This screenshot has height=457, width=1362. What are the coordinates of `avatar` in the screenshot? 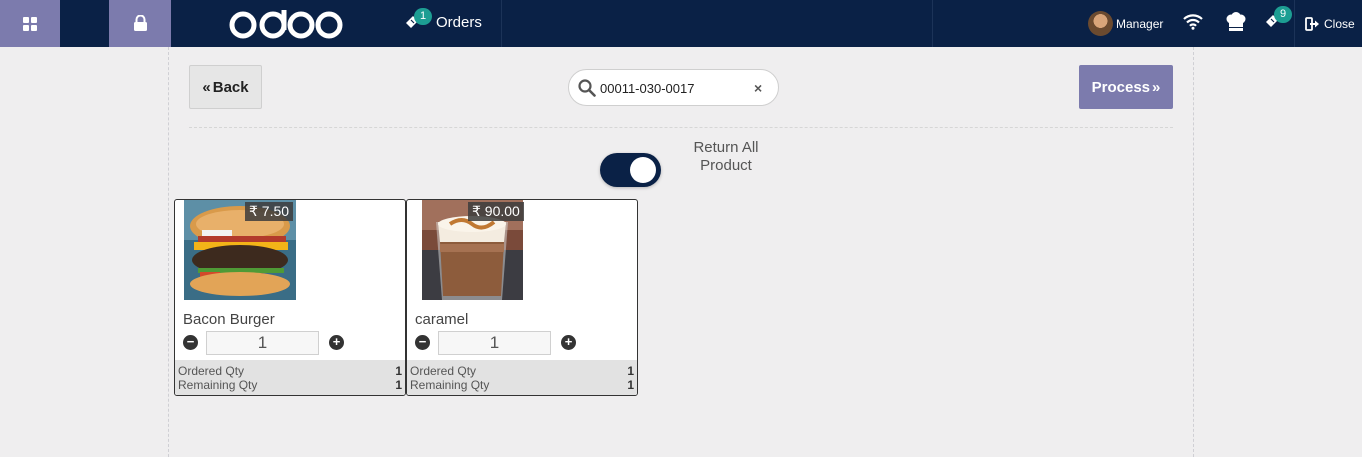 It's located at (1100, 23).